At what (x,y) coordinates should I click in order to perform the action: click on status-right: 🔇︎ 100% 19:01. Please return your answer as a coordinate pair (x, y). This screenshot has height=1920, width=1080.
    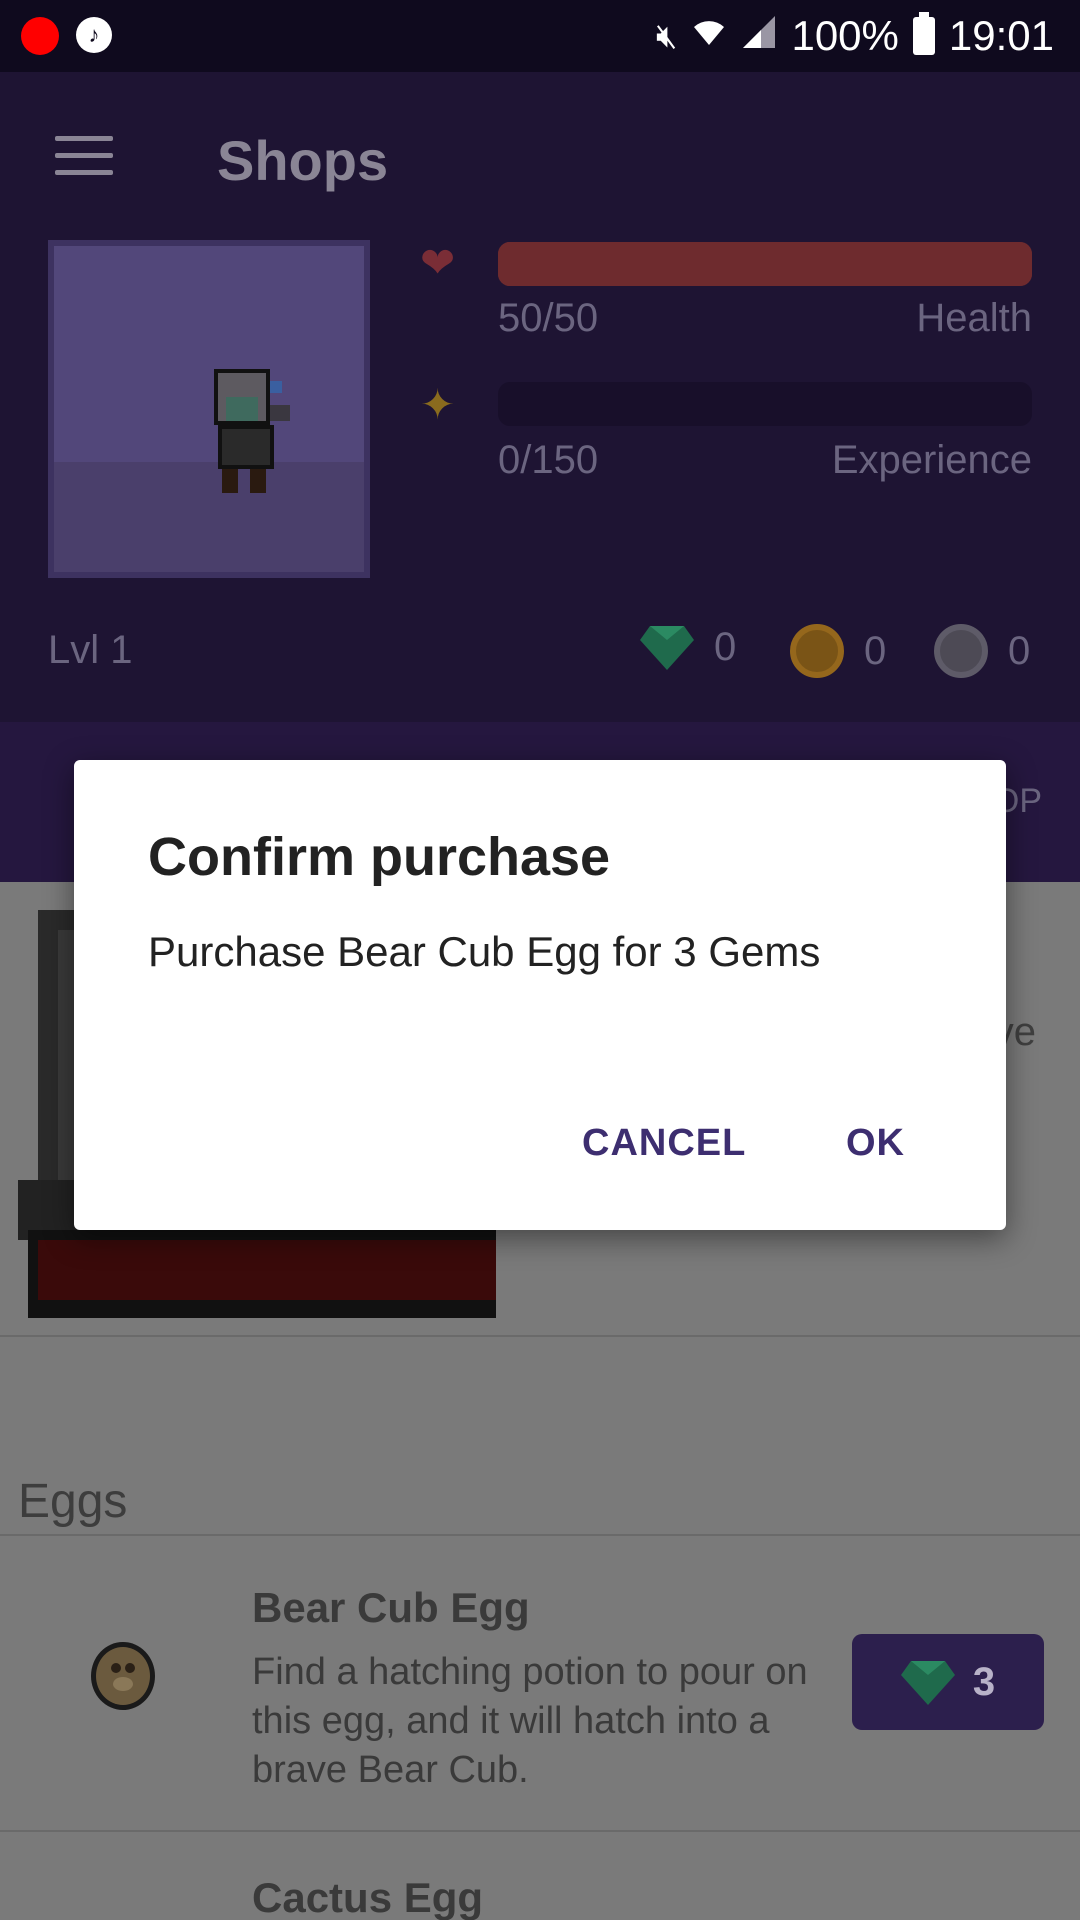
    Looking at the image, I should click on (855, 36).